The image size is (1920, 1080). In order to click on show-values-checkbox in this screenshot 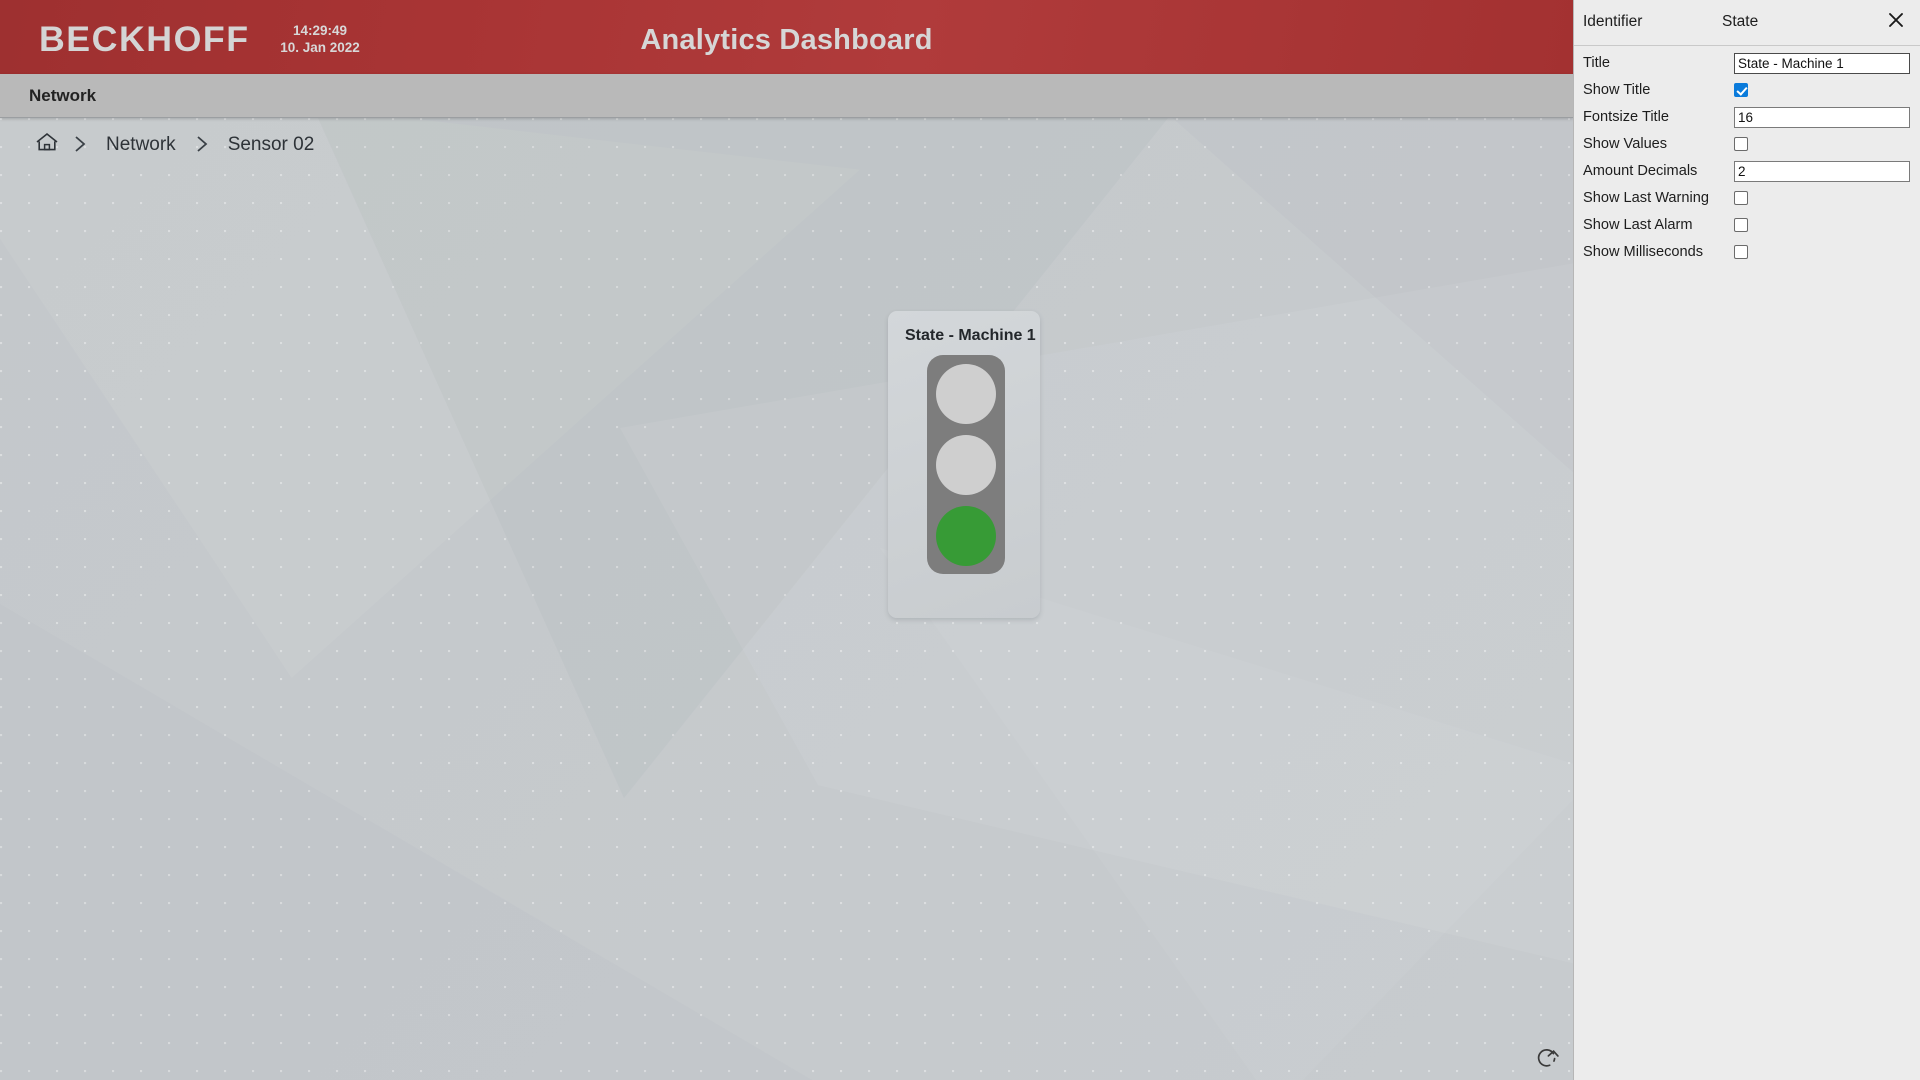, I will do `click(1741, 144)`.